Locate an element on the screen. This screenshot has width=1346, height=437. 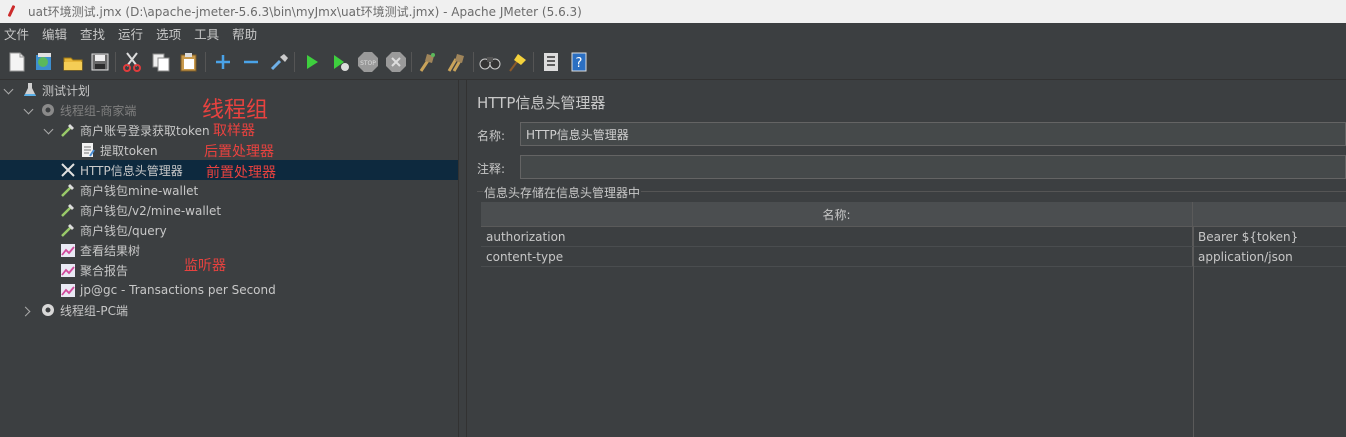
stop-icon: STOP is located at coordinates (368, 62).